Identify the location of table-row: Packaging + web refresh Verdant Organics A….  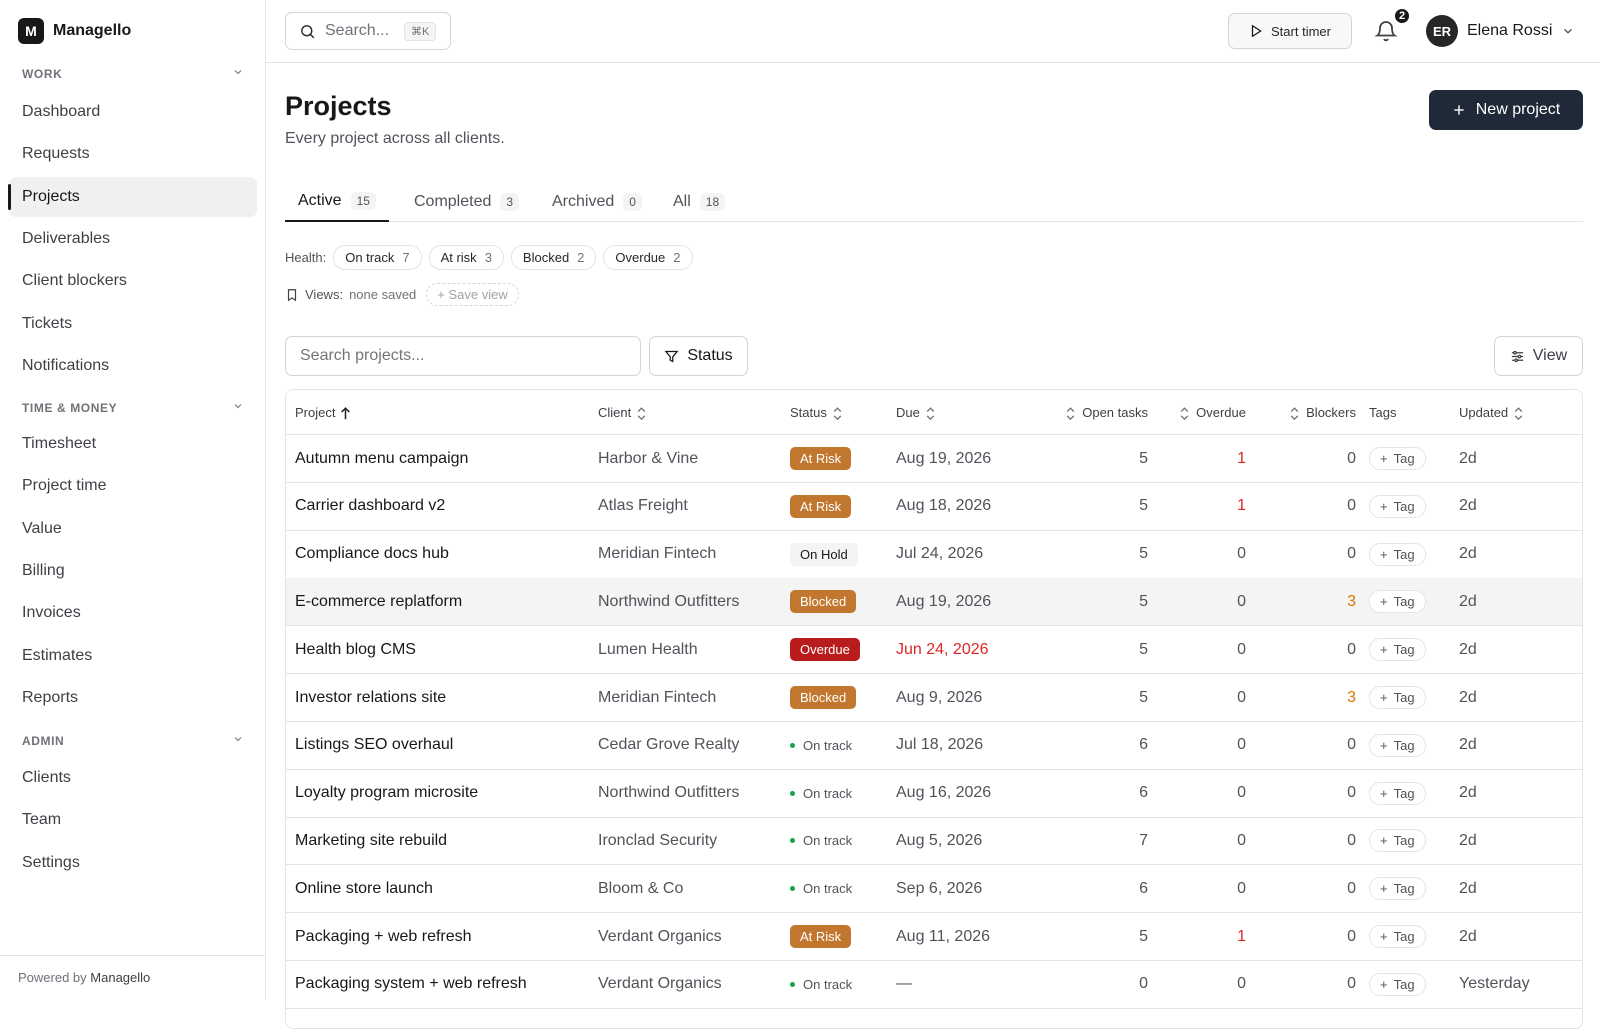
(934, 937).